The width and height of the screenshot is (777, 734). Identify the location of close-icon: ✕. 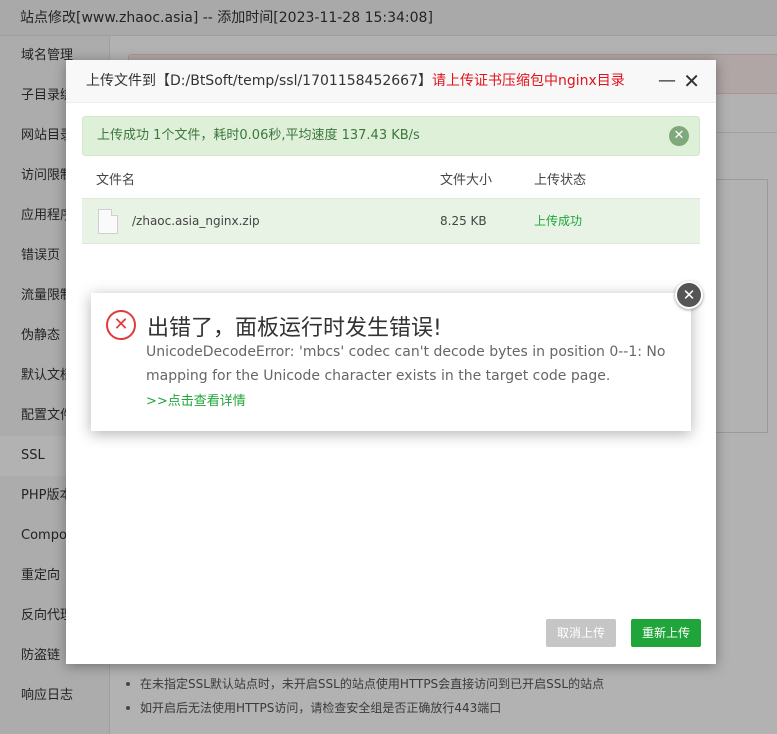
(691, 81).